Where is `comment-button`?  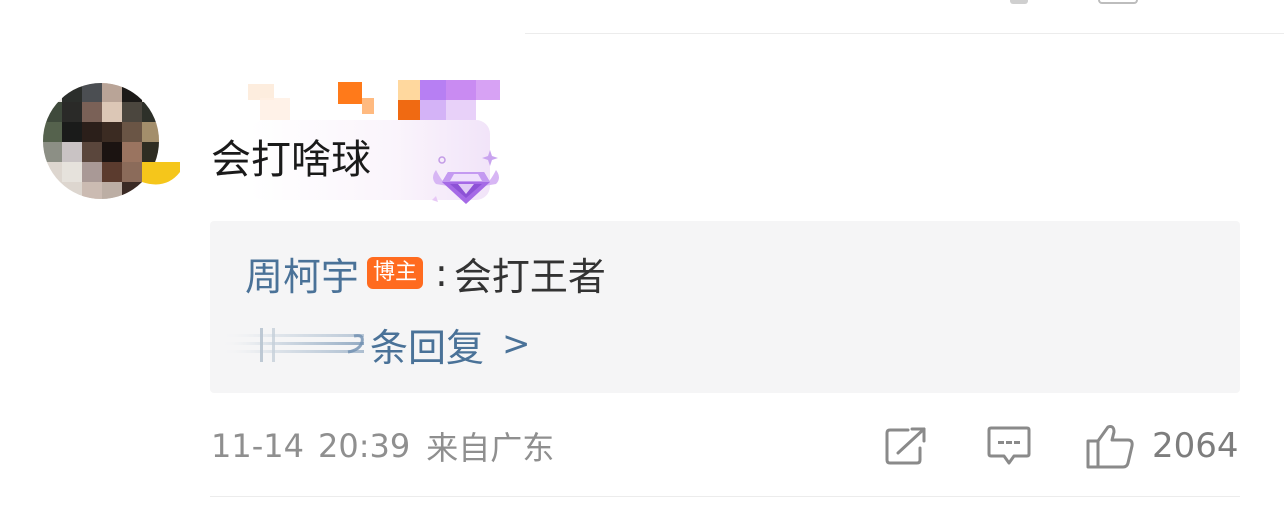 comment-button is located at coordinates (1009, 446).